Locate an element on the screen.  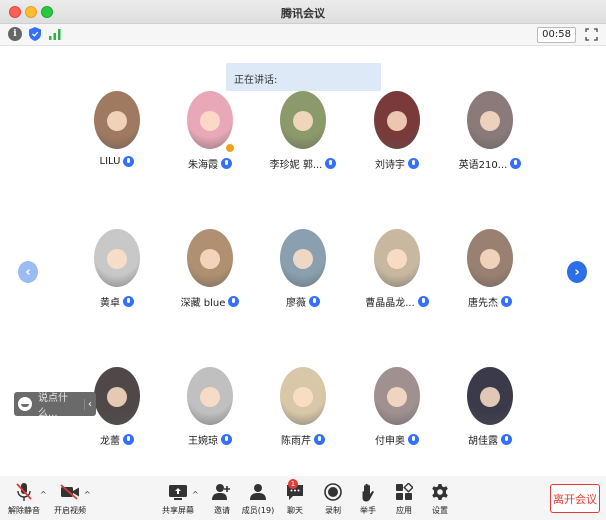
participant-name: 深藏 blue is located at coordinates (203, 303).